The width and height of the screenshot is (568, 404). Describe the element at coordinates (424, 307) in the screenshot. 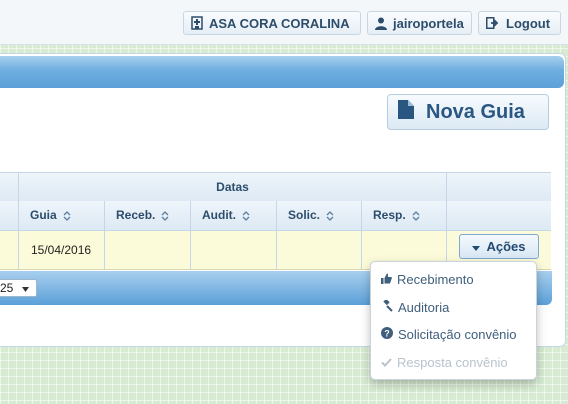

I see `menu-item-label: Auditoria` at that location.